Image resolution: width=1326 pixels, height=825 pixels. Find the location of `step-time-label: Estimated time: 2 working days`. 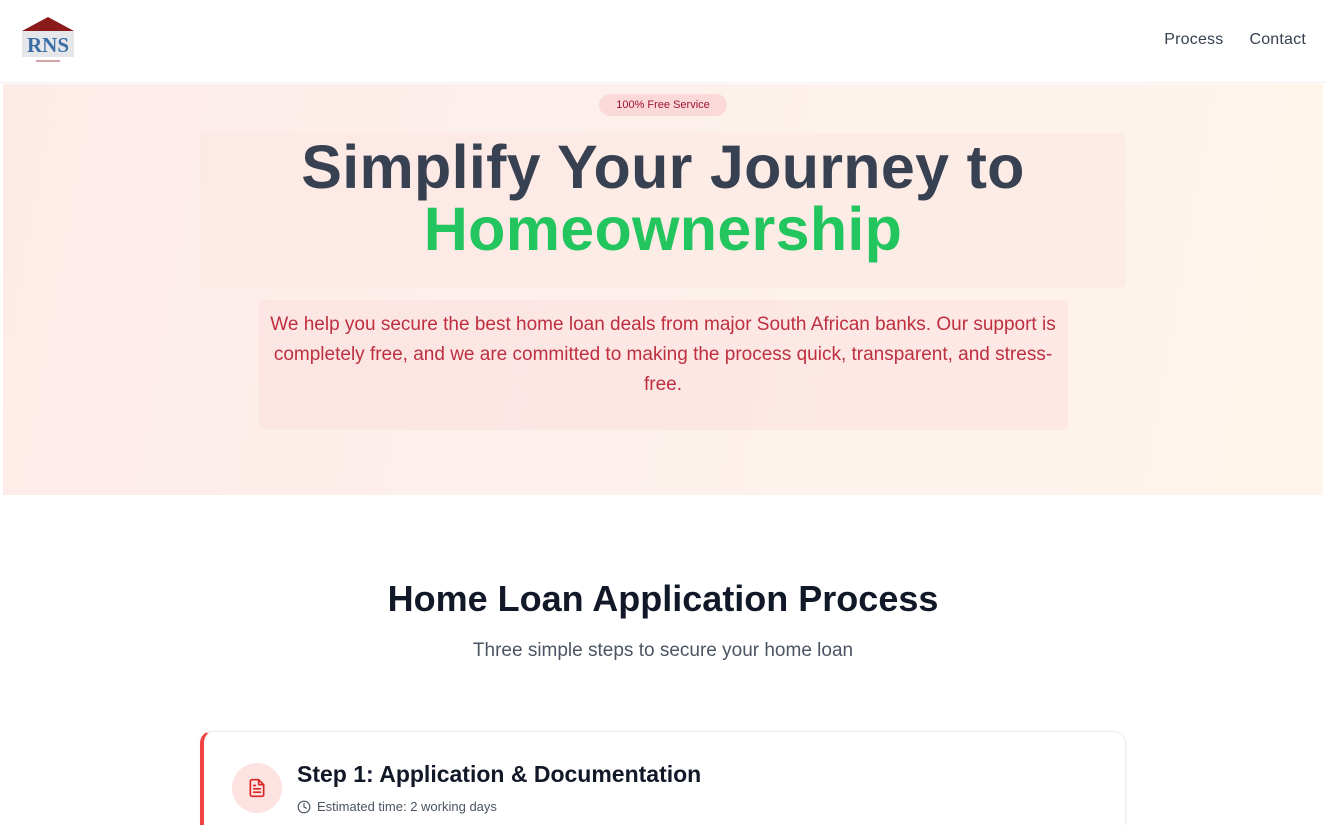

step-time-label: Estimated time: 2 working days is located at coordinates (407, 806).